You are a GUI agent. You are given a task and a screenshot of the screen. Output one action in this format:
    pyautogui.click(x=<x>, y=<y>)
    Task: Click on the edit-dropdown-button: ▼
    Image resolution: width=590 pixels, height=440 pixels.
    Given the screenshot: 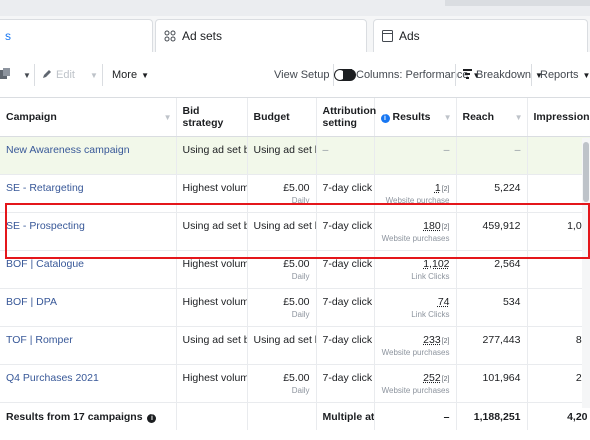 What is the action you would take?
    pyautogui.click(x=92, y=75)
    